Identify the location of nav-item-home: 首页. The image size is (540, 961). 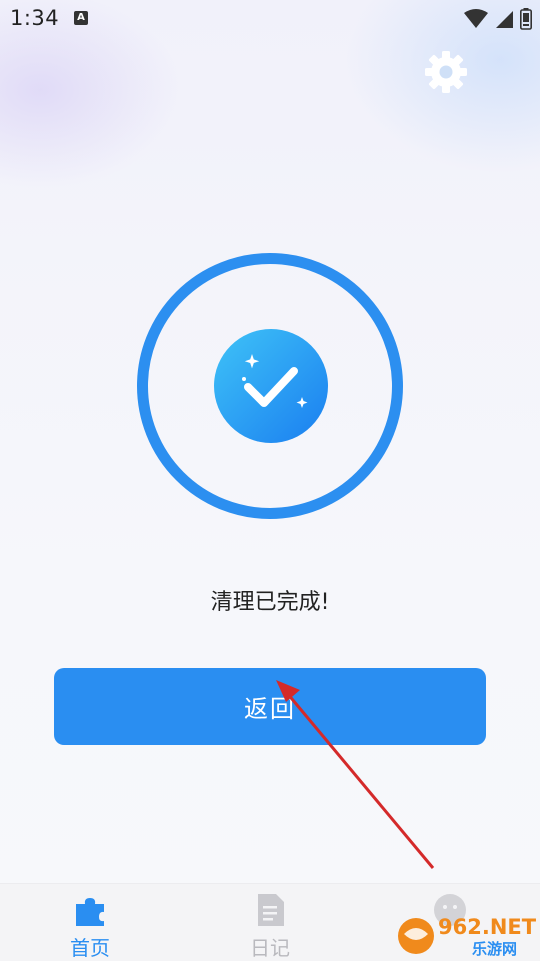
(90, 922).